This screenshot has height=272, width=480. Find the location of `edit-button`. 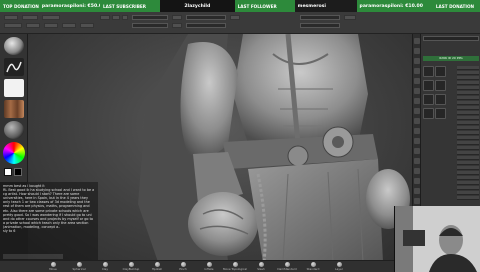

edit-button is located at coordinates (13, 25).